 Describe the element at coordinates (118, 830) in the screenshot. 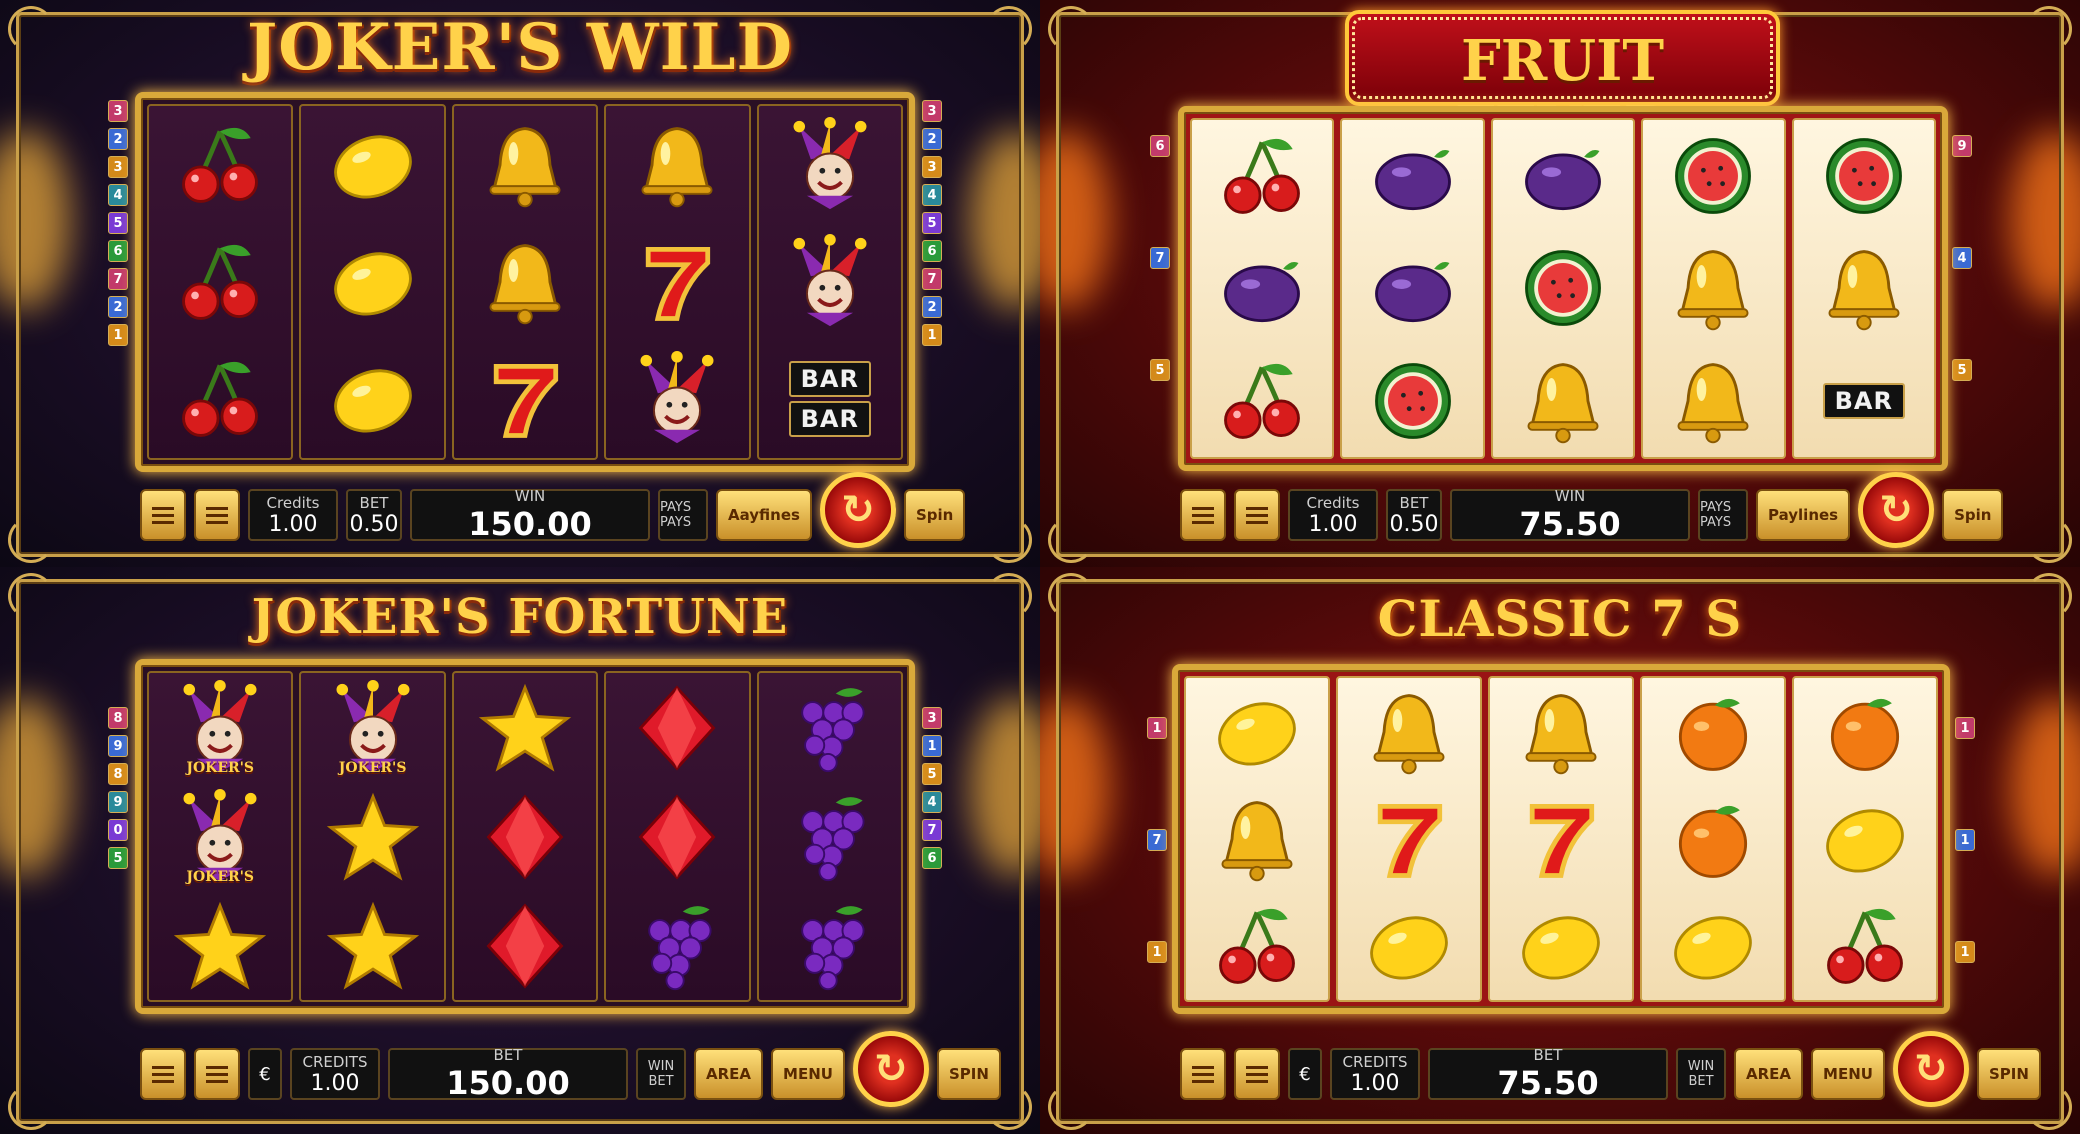

I see `payline-number: 0` at that location.